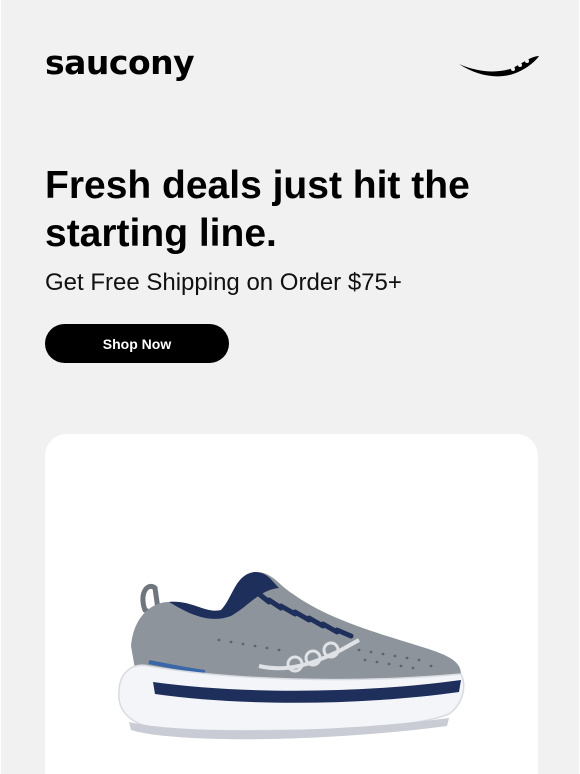 The image size is (580, 774). I want to click on brand-logo: saucony, so click(120, 62).